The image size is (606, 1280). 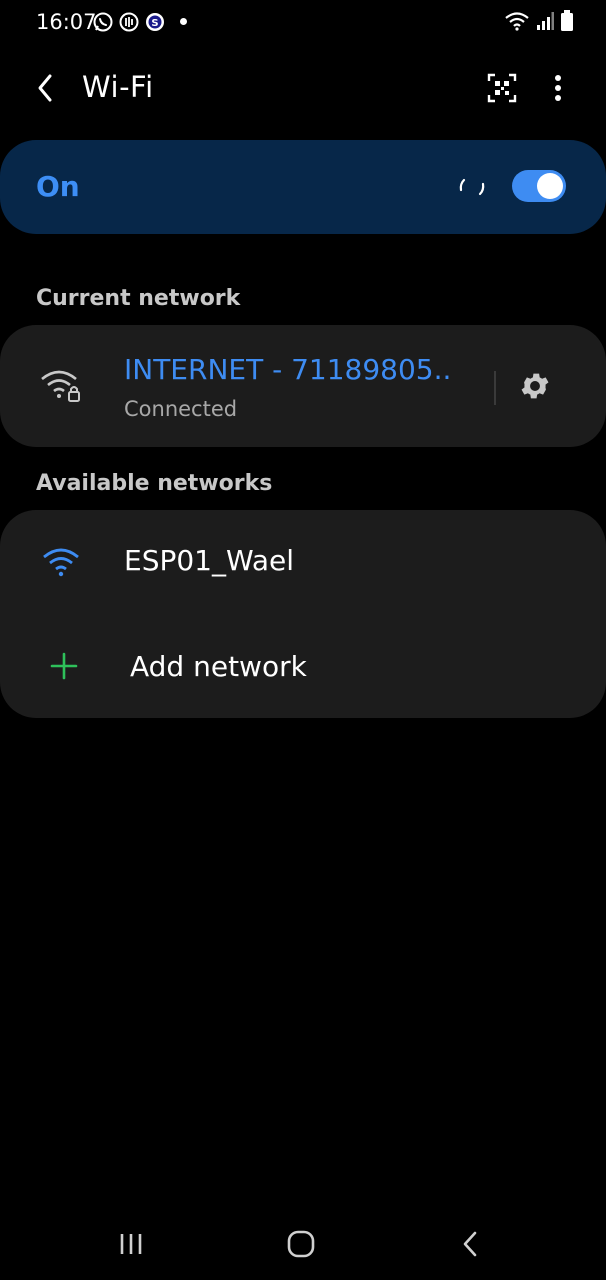 I want to click on wifi-secured-icon, so click(x=60, y=386).